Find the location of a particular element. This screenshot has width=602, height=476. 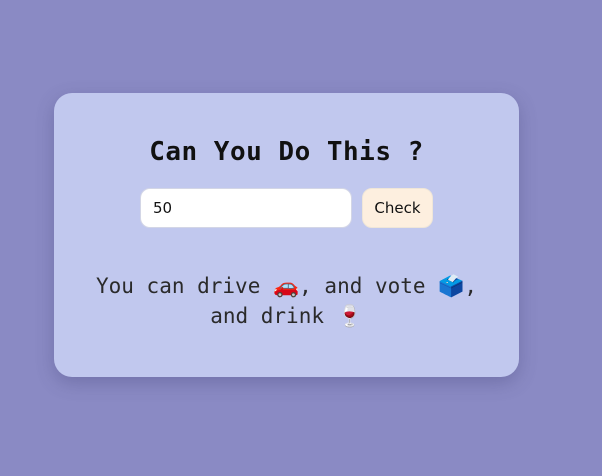

age-input is located at coordinates (246, 208).